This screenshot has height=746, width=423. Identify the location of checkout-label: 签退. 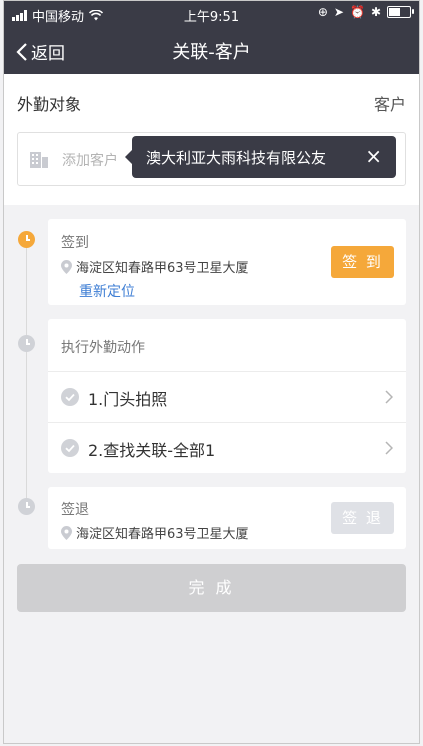
(75, 510).